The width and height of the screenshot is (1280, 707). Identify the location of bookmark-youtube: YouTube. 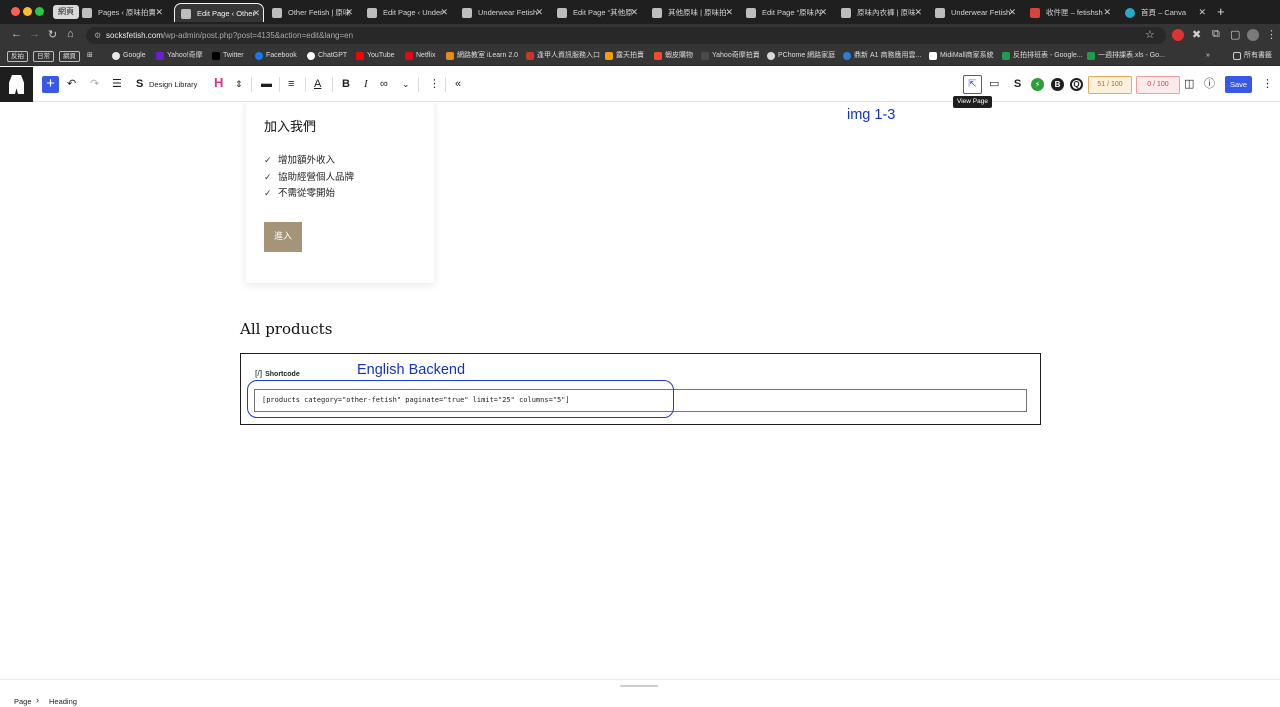
(375, 56).